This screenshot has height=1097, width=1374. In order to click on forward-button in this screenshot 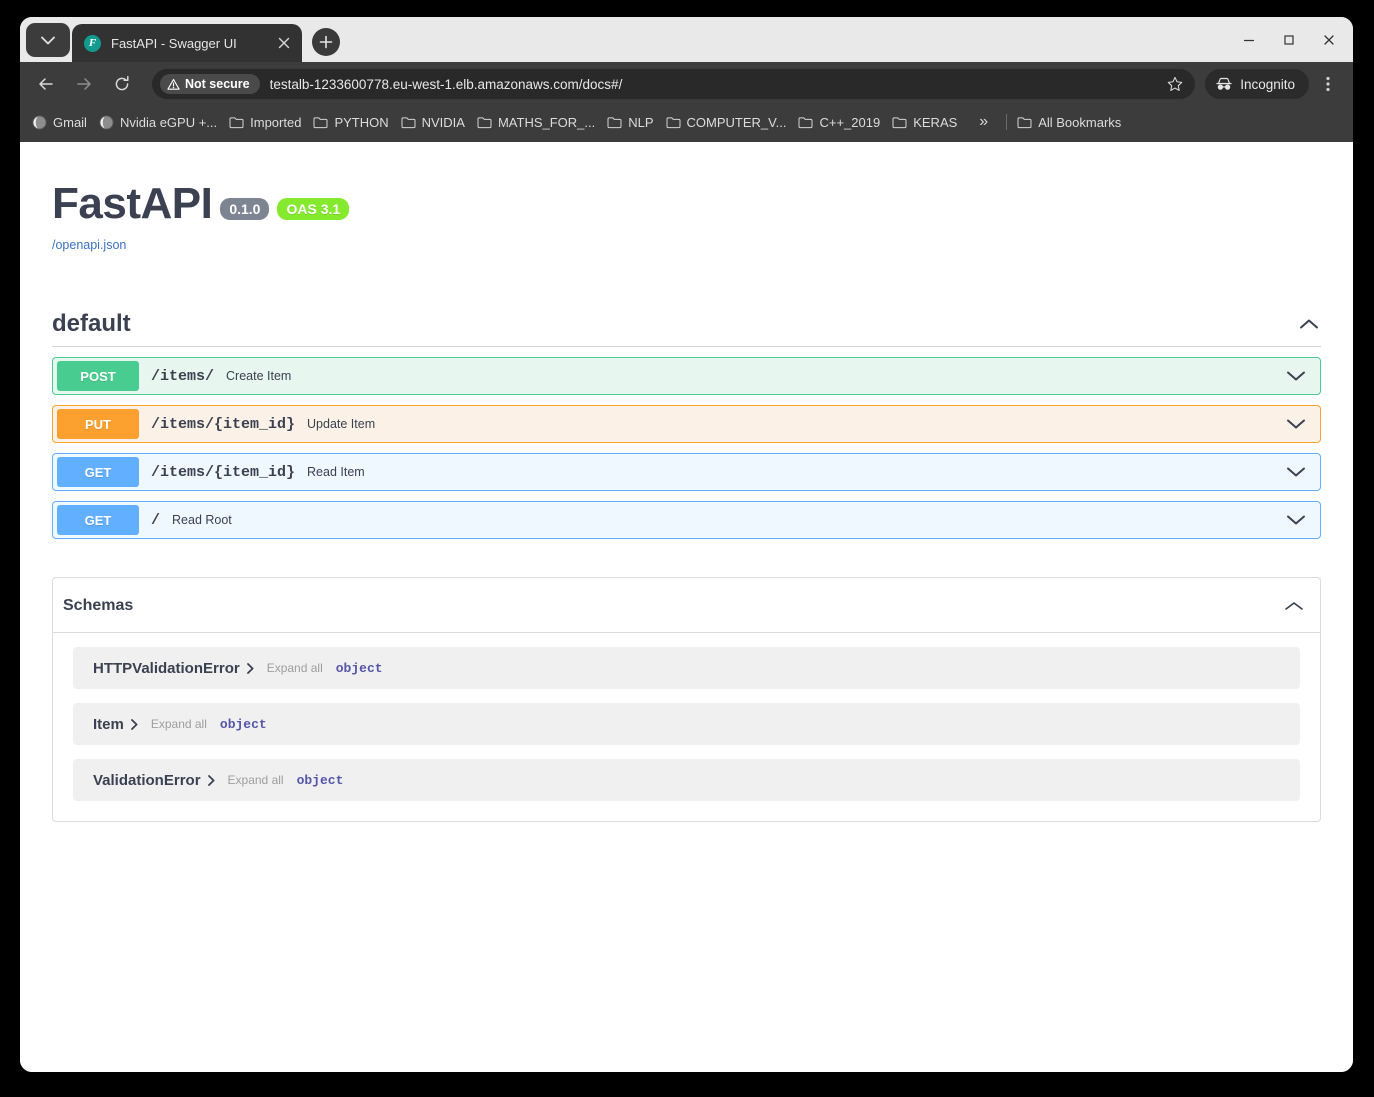, I will do `click(84, 84)`.